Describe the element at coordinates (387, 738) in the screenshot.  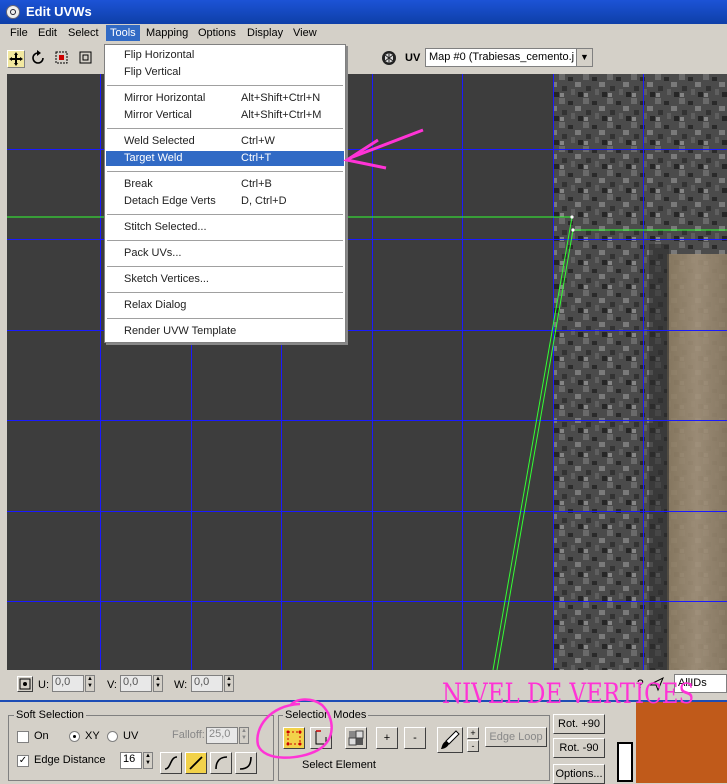
I see `grow-selection-button: +` at that location.